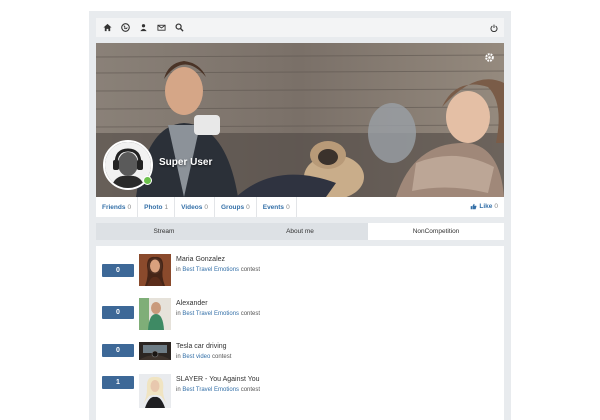 This screenshot has width=600, height=420. I want to click on search-icon, so click(179, 28).